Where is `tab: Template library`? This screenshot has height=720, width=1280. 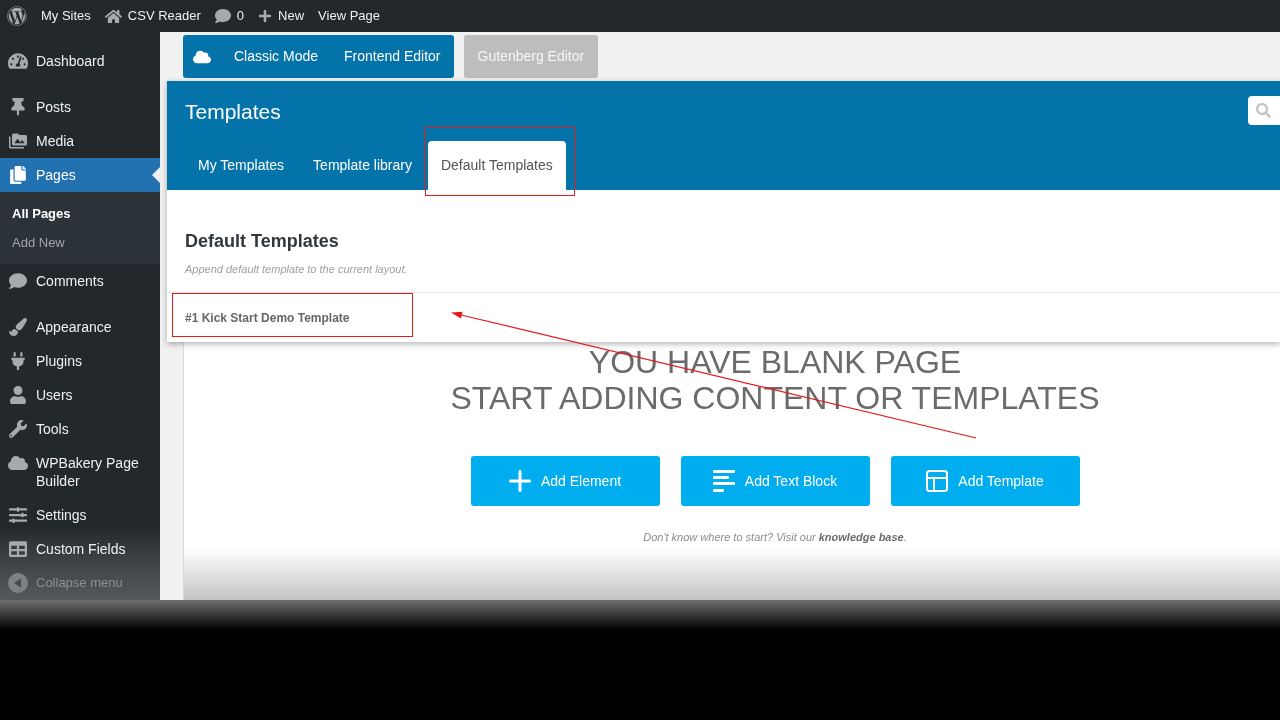 tab: Template library is located at coordinates (362, 165).